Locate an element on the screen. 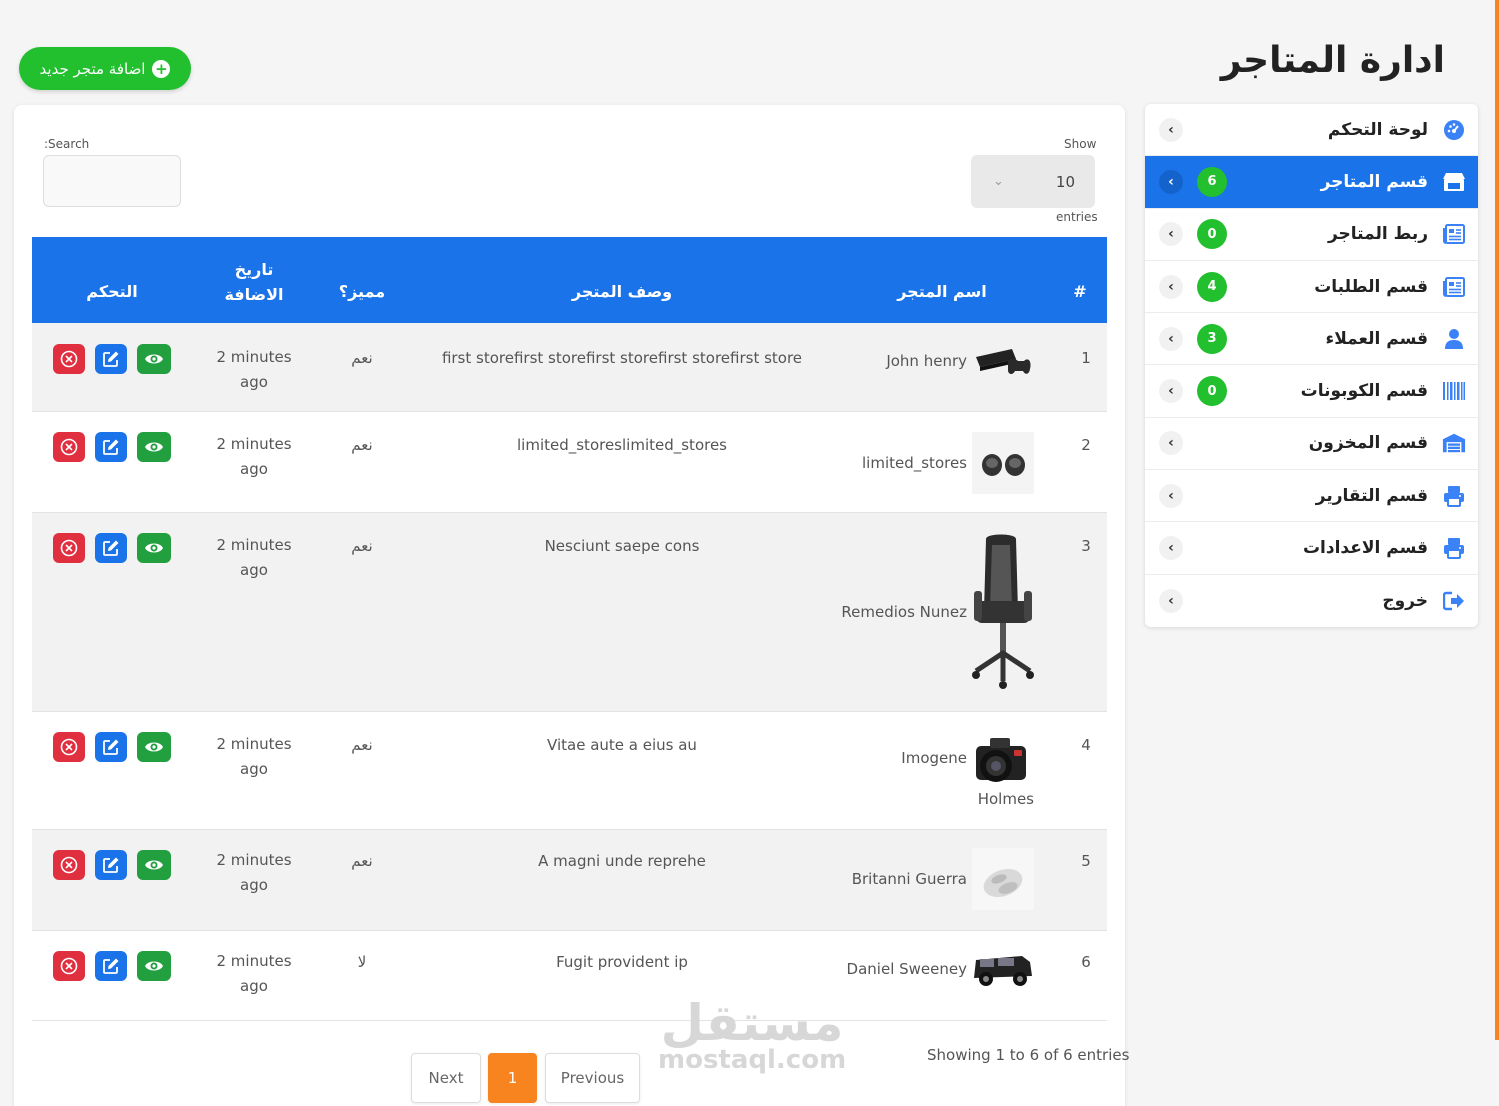  header-name: اسم المتجر is located at coordinates (942, 291).